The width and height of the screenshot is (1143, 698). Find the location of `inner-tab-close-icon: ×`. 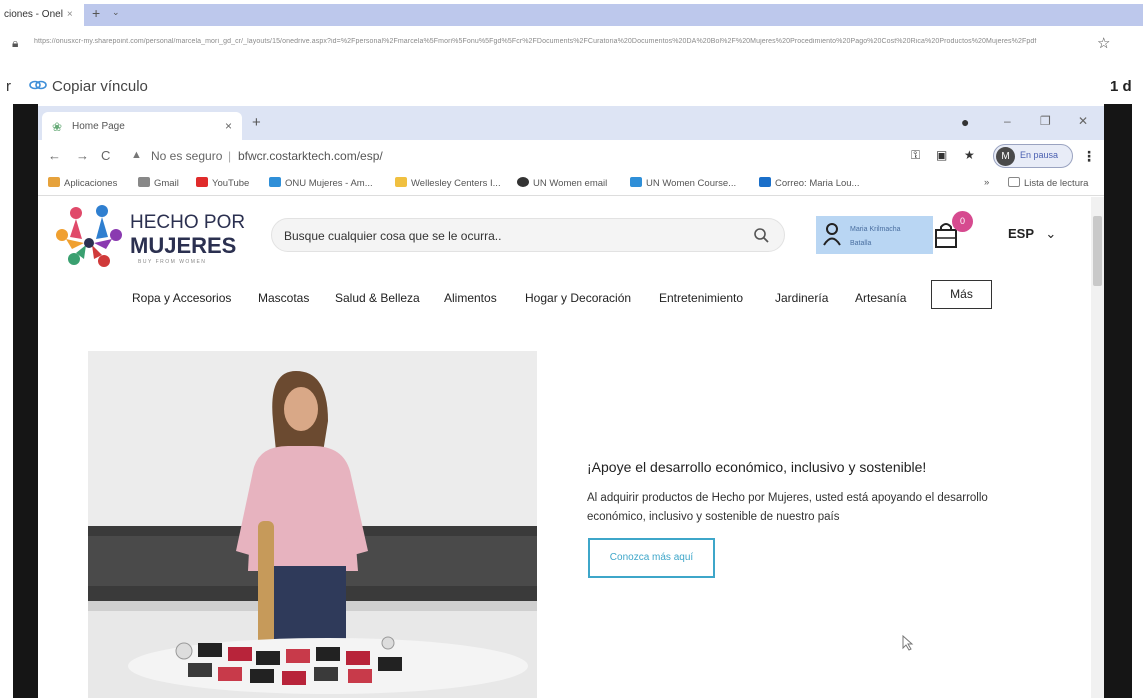

inner-tab-close-icon: × is located at coordinates (228, 126).